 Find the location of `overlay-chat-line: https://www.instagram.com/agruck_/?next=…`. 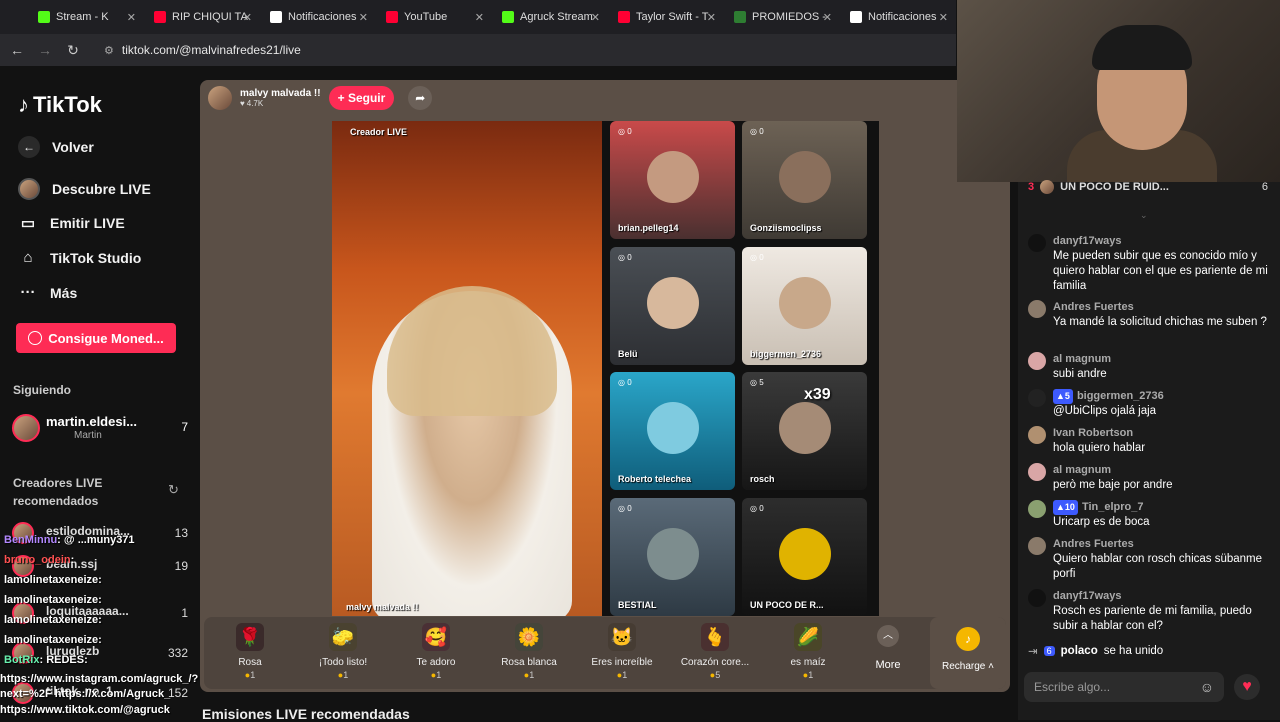

overlay-chat-line: https://www.instagram.com/agruck_/?next=… is located at coordinates (99, 686).